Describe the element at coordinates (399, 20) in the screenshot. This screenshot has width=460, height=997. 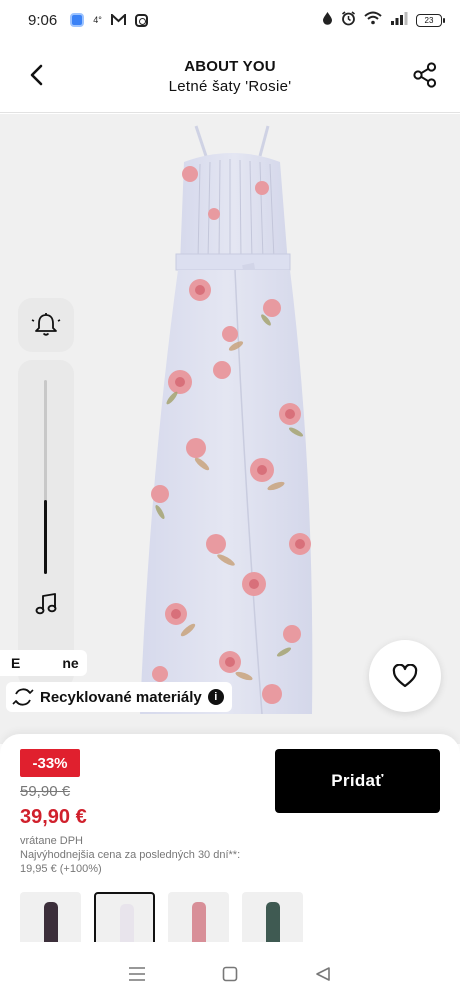
I see `signal-icon` at that location.